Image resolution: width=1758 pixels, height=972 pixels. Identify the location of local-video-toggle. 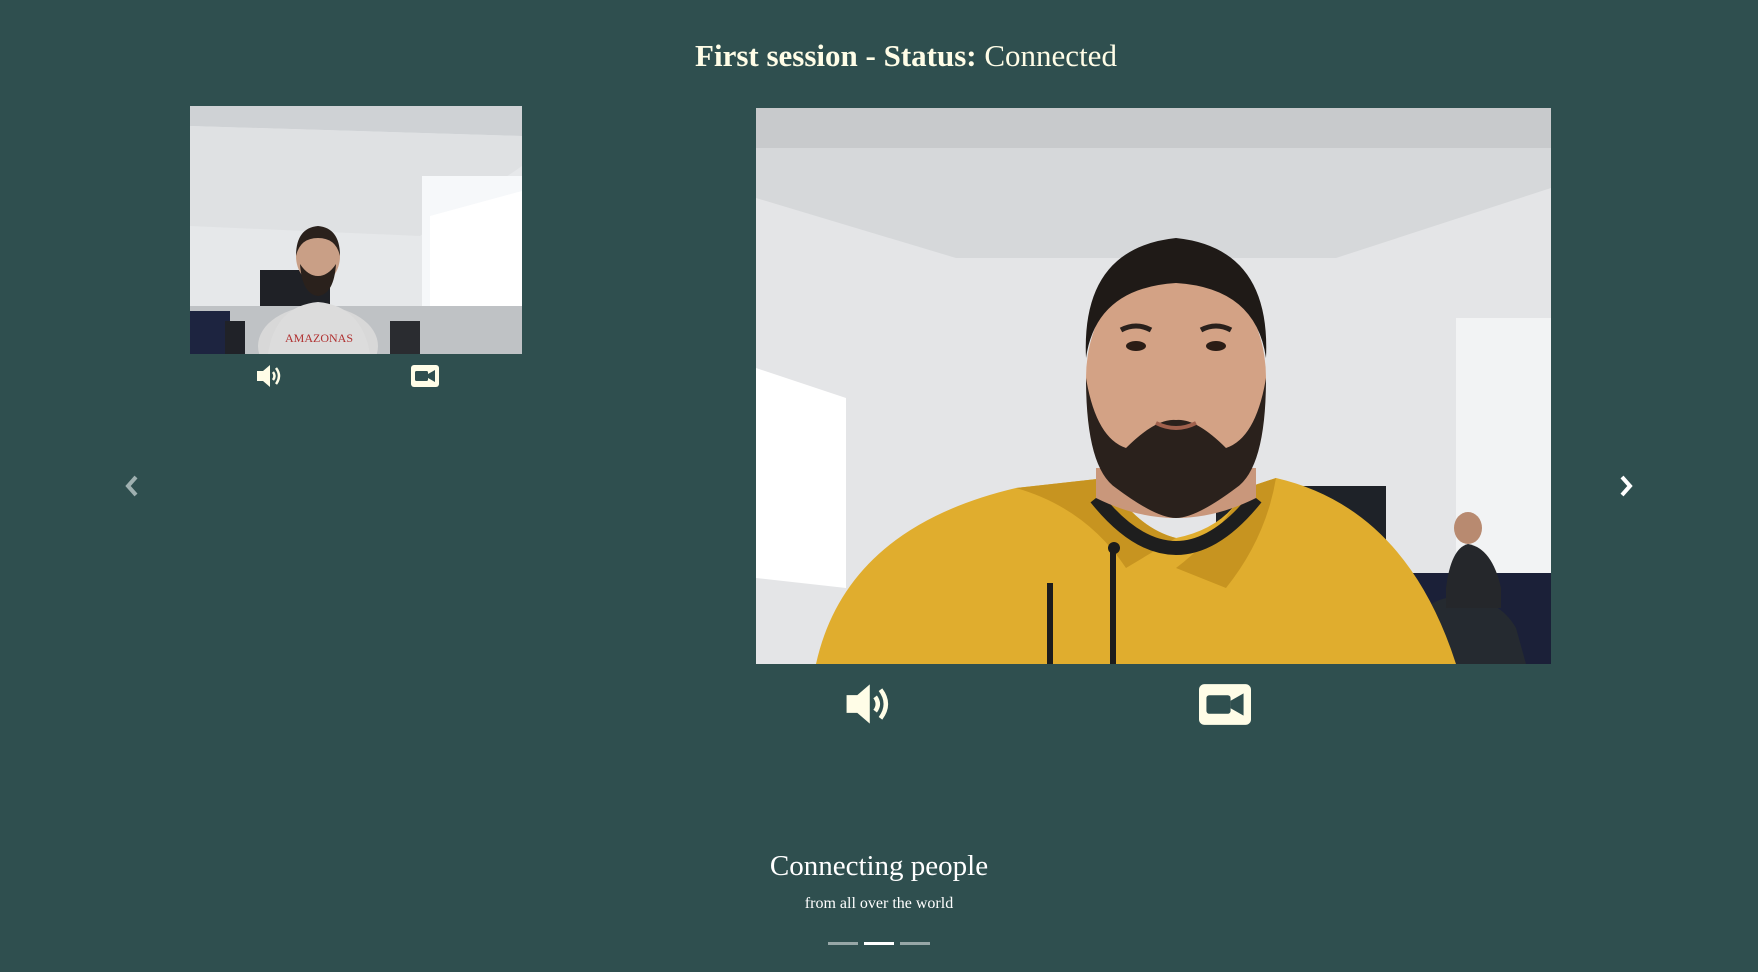
(425, 376).